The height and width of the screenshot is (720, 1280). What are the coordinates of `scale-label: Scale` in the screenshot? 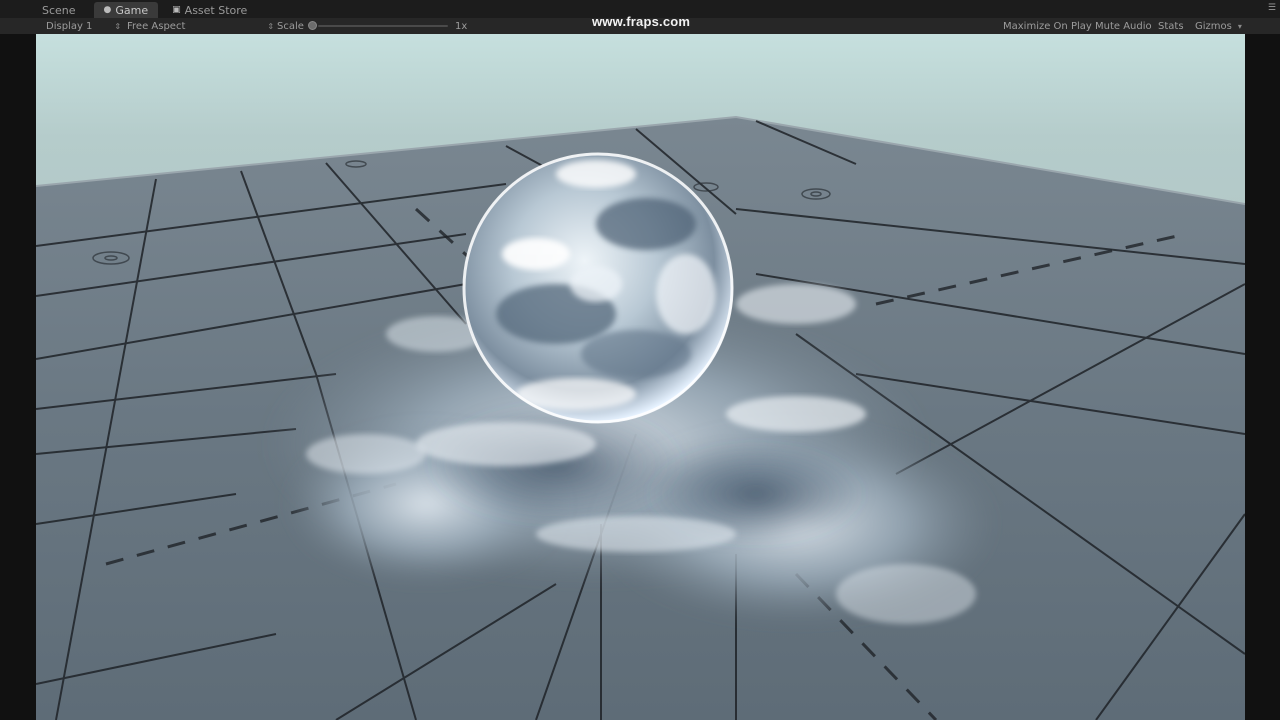 It's located at (290, 26).